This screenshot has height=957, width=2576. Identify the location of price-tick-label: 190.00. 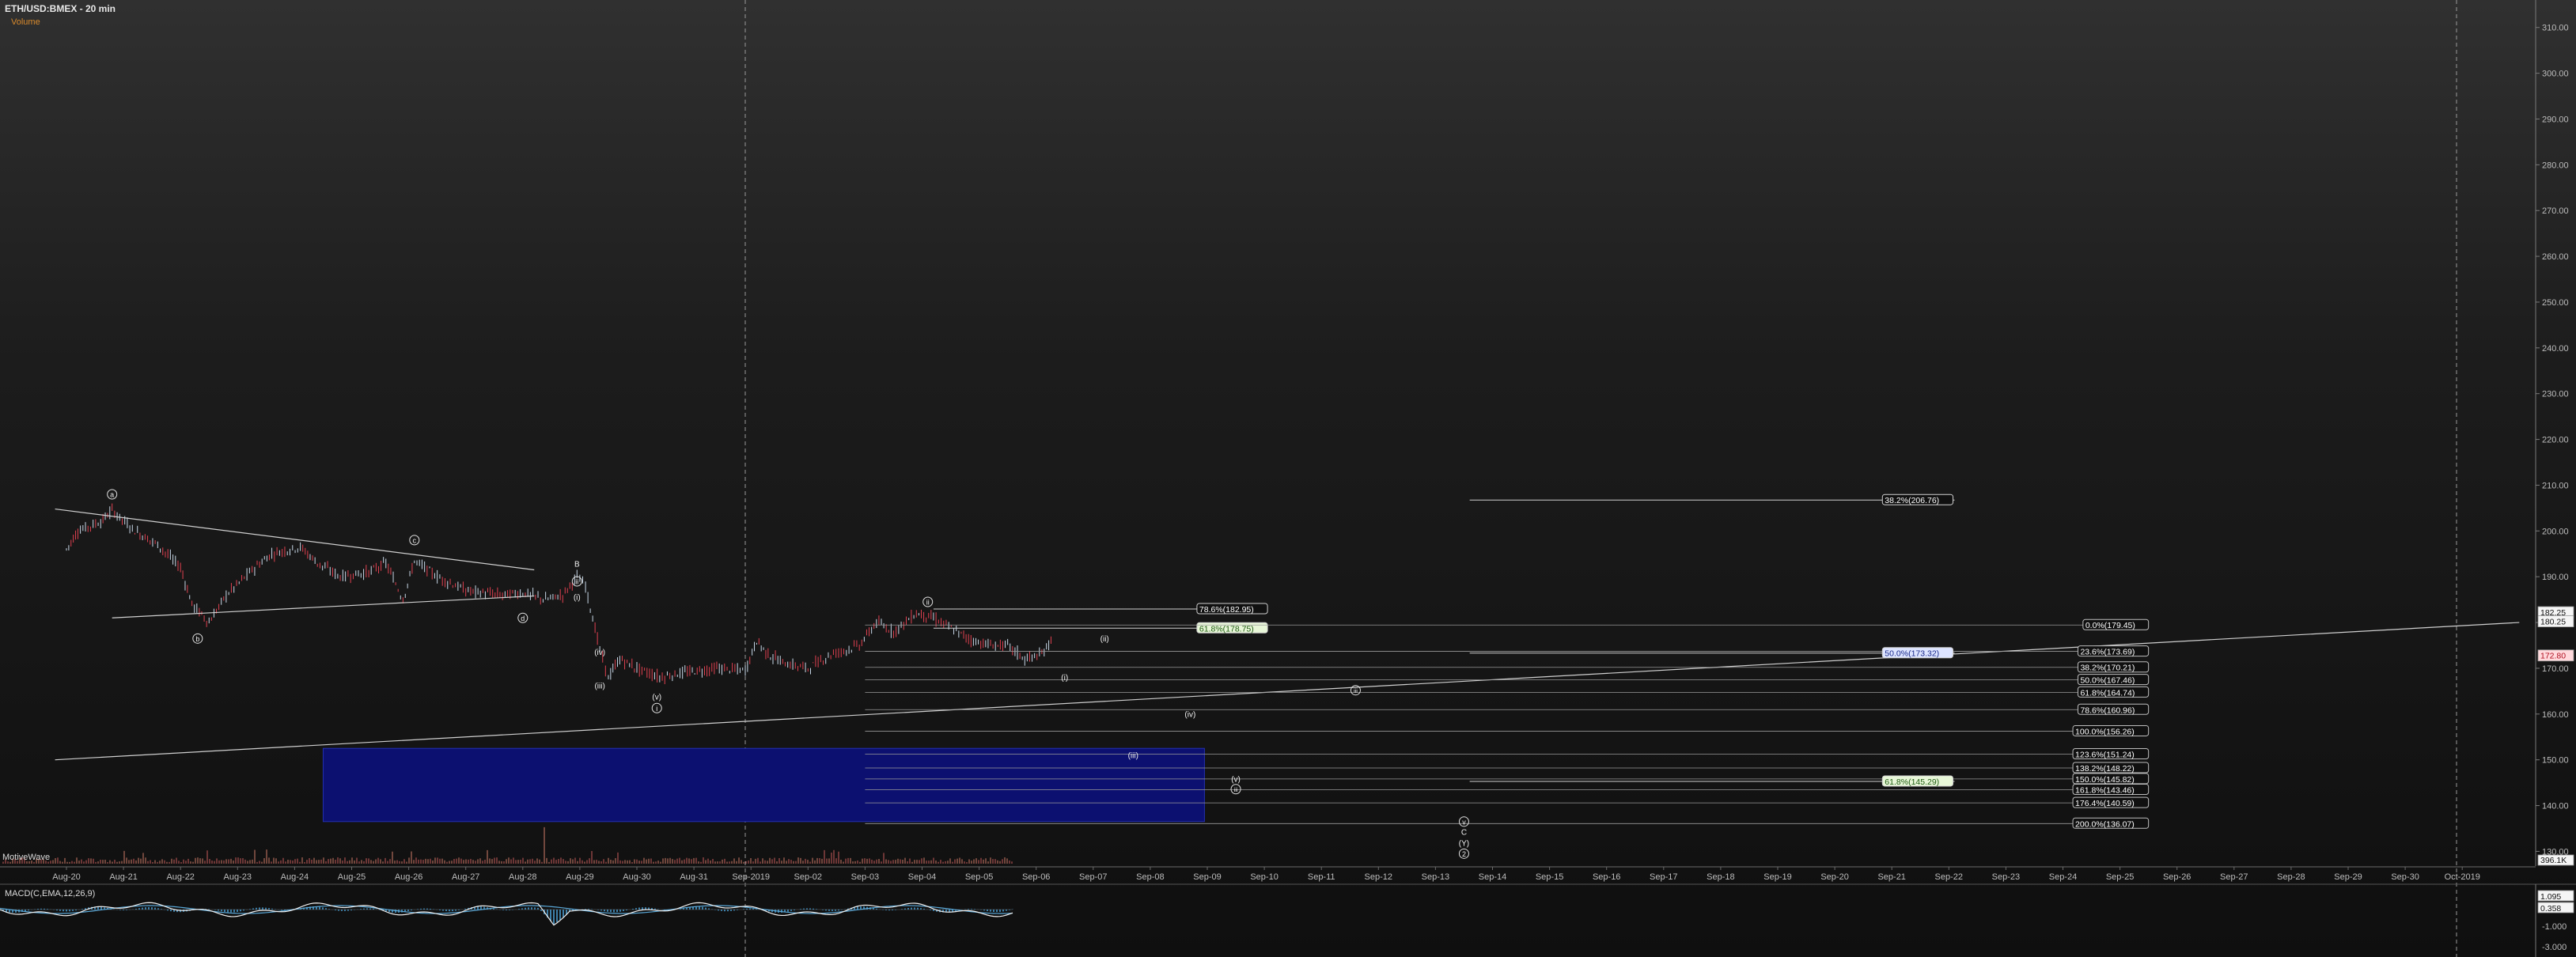
(2555, 577).